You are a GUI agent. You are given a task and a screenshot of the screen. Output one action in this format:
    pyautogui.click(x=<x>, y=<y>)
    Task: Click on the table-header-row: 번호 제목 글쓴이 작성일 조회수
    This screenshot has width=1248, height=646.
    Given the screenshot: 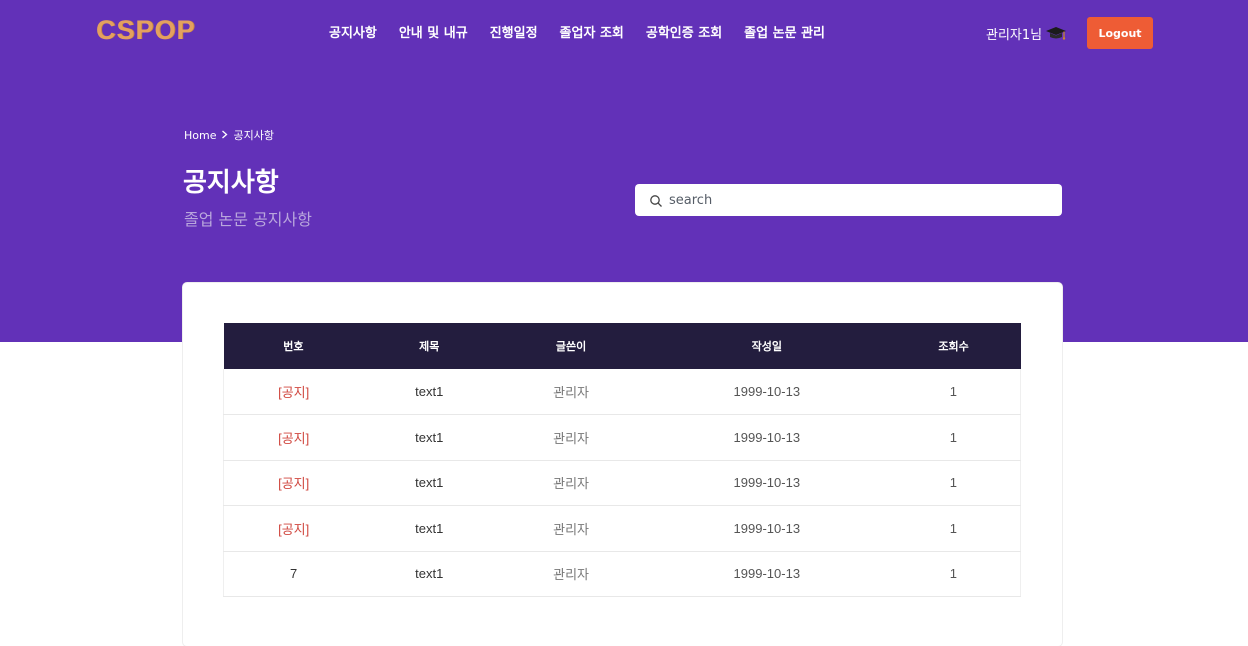 What is the action you would take?
    pyautogui.click(x=622, y=346)
    